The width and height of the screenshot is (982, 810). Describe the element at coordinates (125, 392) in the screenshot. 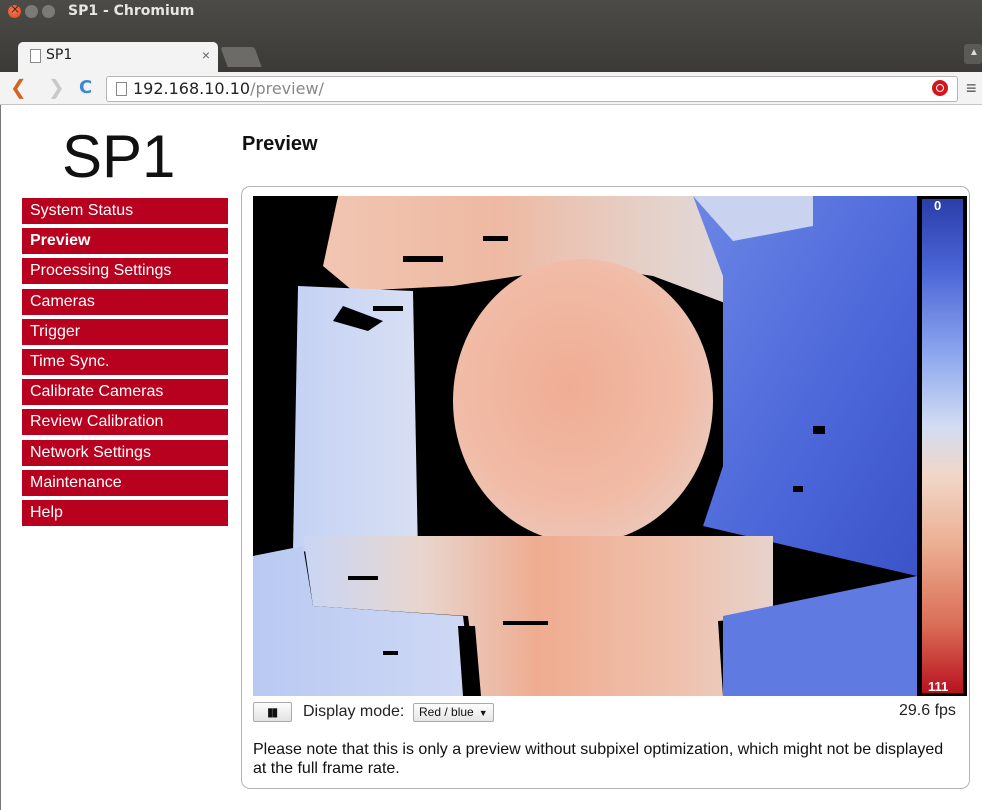

I see `sidebar-item-calibrate-cameras: Calibrate Cameras` at that location.